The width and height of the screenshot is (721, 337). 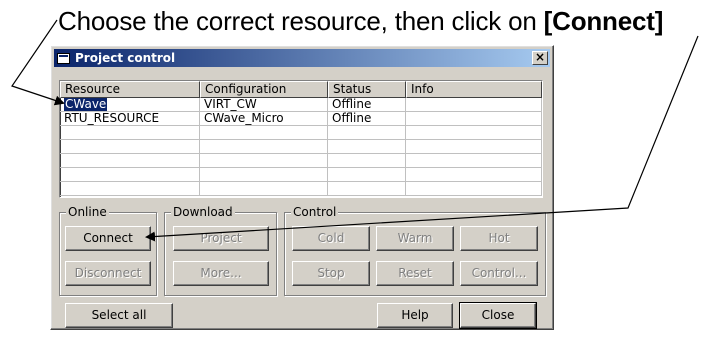 What do you see at coordinates (315, 212) in the screenshot?
I see `group-label-control: Control` at bounding box center [315, 212].